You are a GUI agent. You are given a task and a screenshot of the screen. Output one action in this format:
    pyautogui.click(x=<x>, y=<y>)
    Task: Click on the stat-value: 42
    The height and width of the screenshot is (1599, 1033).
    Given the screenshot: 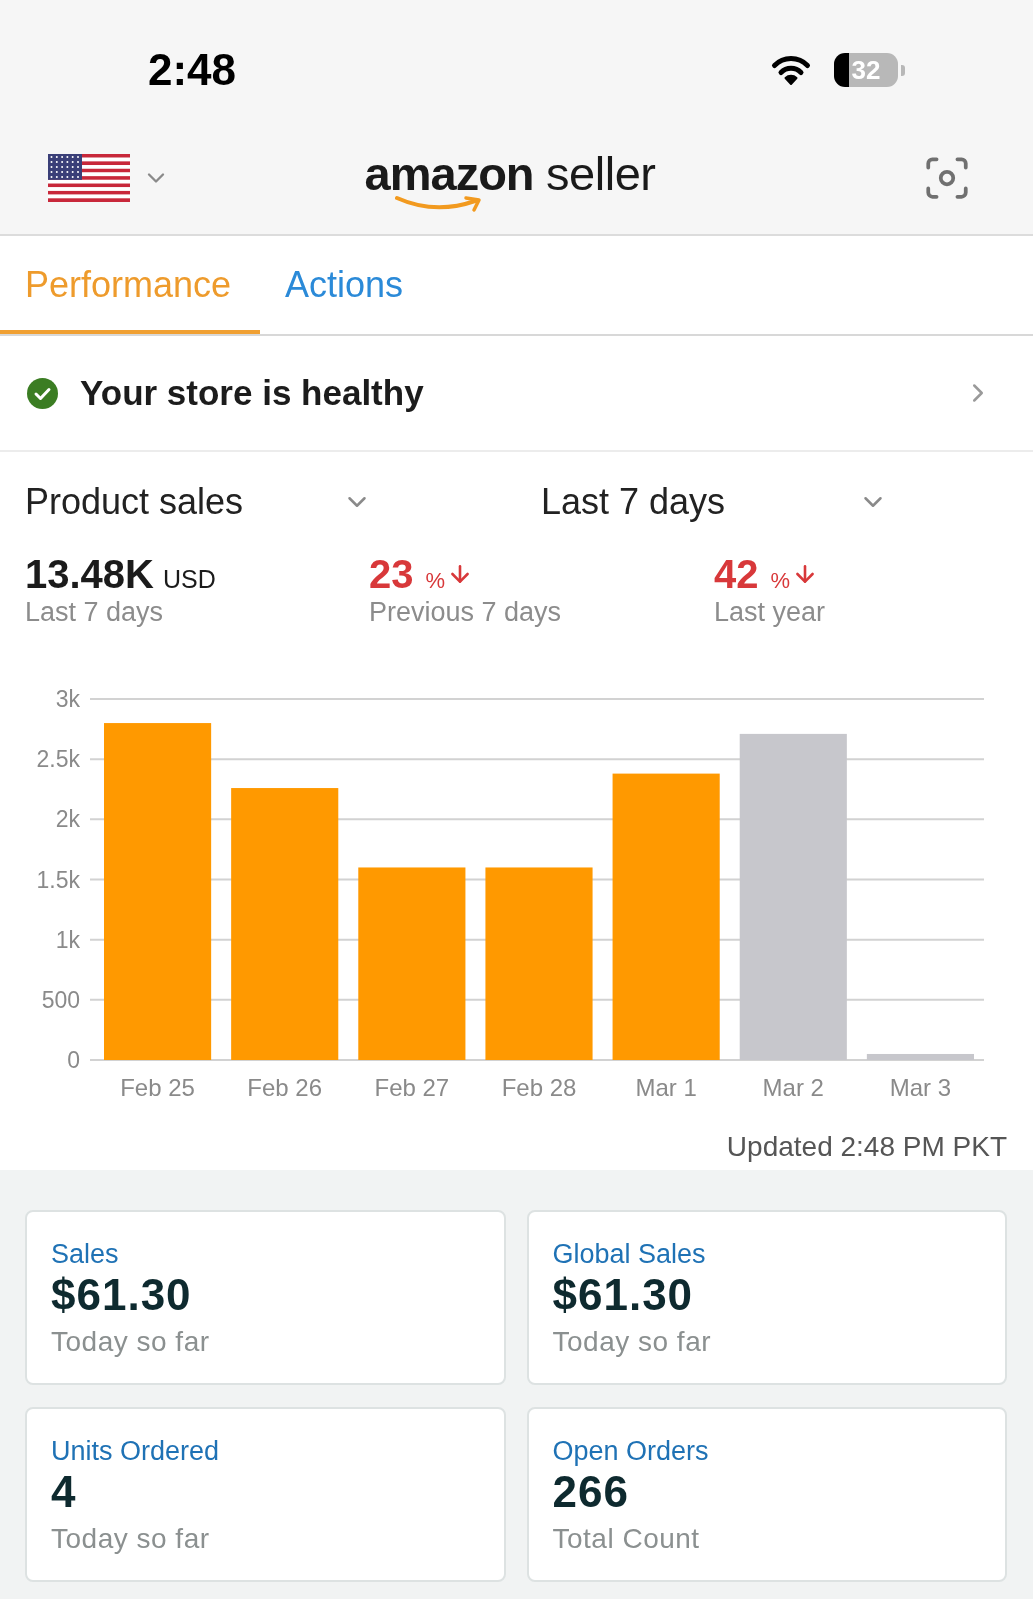 What is the action you would take?
    pyautogui.click(x=736, y=574)
    